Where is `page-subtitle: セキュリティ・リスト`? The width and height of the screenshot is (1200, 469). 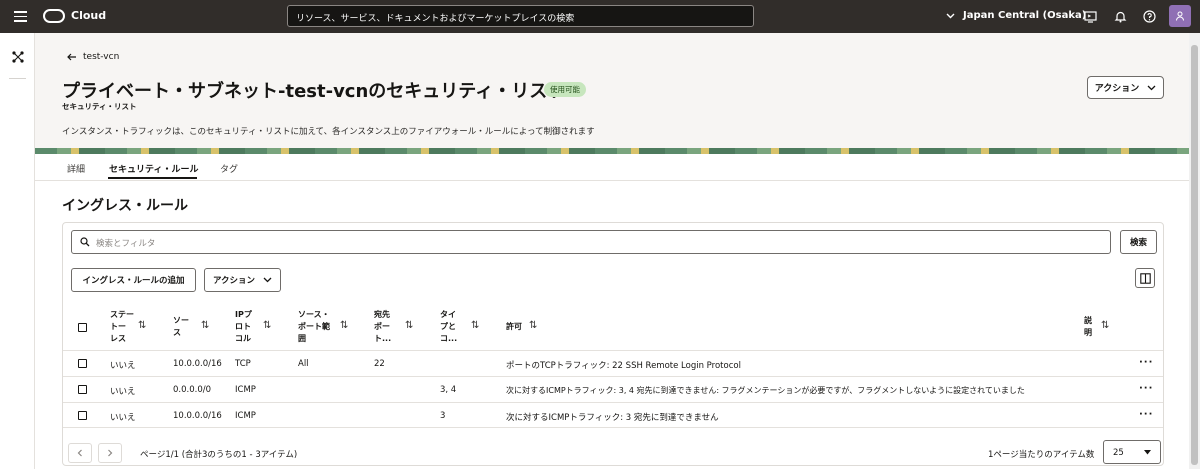 page-subtitle: セキュリティ・リスト is located at coordinates (99, 106).